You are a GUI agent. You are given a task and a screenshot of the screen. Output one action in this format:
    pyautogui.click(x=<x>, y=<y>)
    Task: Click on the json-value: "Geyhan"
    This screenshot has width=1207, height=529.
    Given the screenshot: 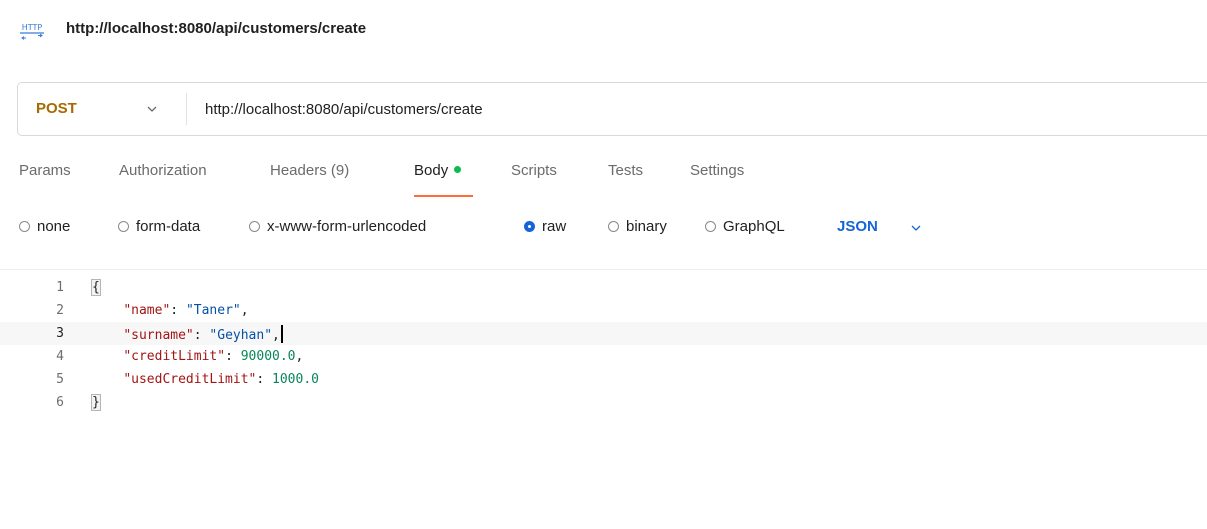 What is the action you would take?
    pyautogui.click(x=241, y=335)
    